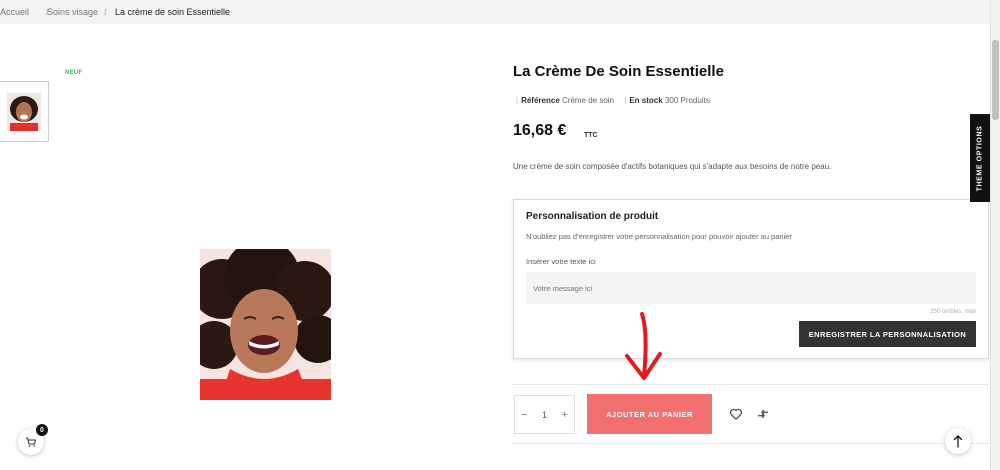 The height and width of the screenshot is (470, 1000). Describe the element at coordinates (995, 80) in the screenshot. I see `scrollbar-thumb` at that location.